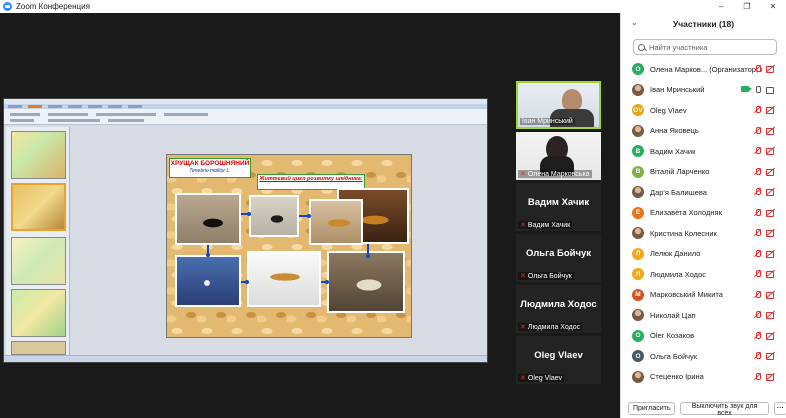 This screenshot has width=786, height=418. I want to click on invite-button: Пригласить, so click(652, 408).